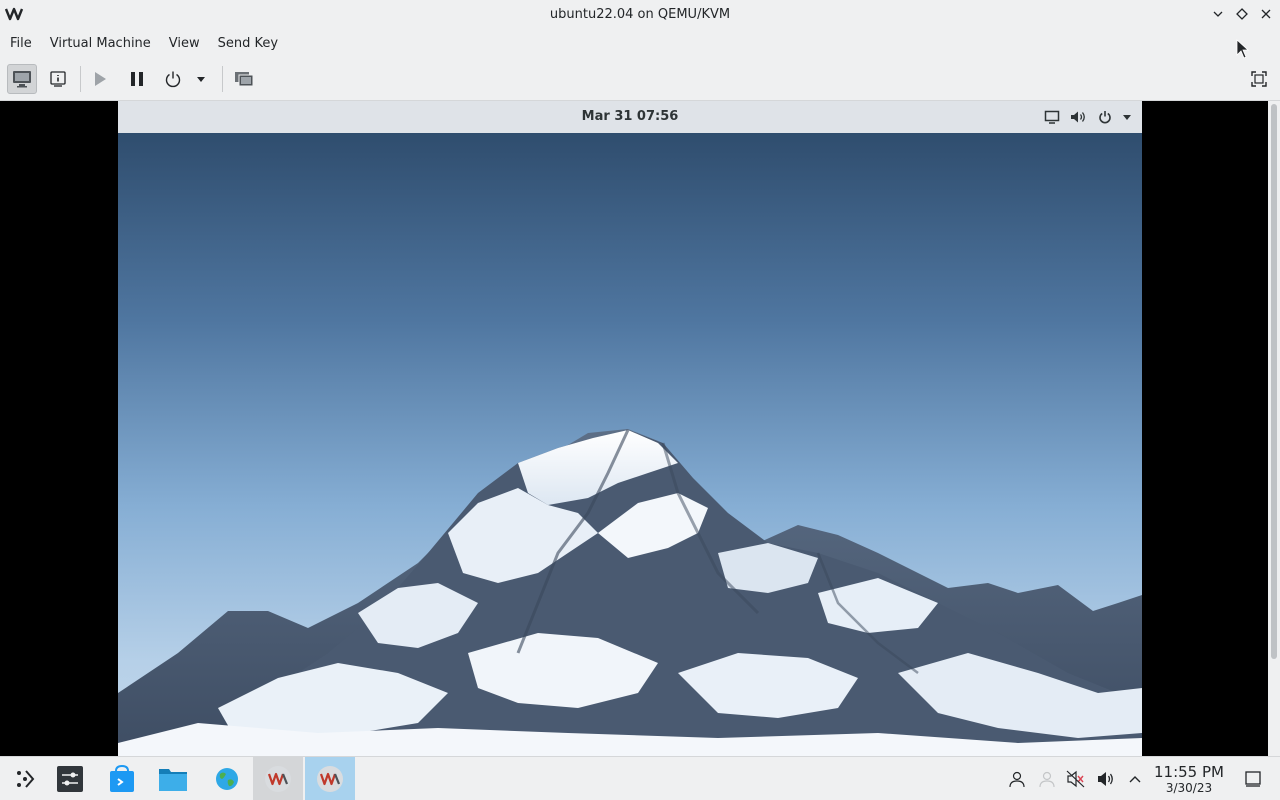 This screenshot has height=800, width=1280. What do you see at coordinates (1088, 117) in the screenshot?
I see `guest-system-tray` at bounding box center [1088, 117].